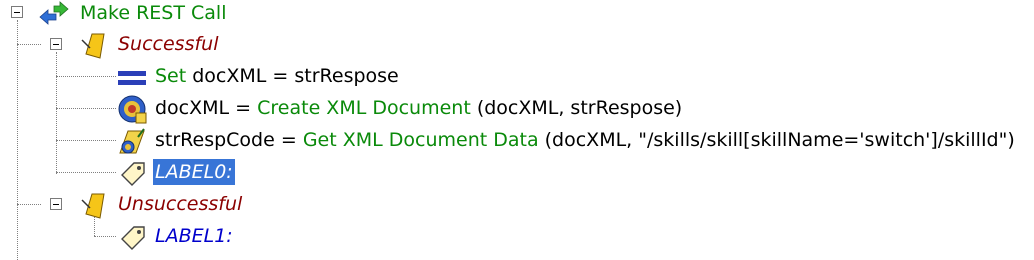 The width and height of the screenshot is (1034, 260). What do you see at coordinates (54, 16) in the screenshot?
I see `rest-call-icon` at bounding box center [54, 16].